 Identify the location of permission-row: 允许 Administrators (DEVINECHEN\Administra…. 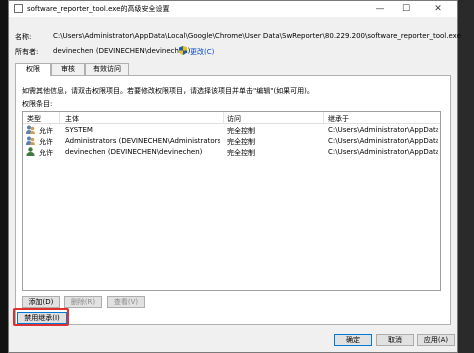
(231, 140).